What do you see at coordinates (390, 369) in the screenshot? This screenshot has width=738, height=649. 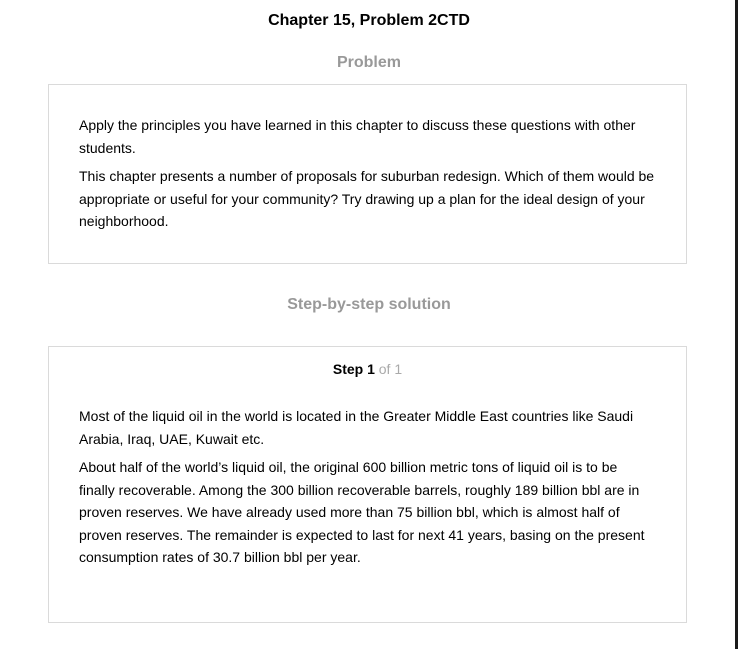 I see `step-total: of 1` at bounding box center [390, 369].